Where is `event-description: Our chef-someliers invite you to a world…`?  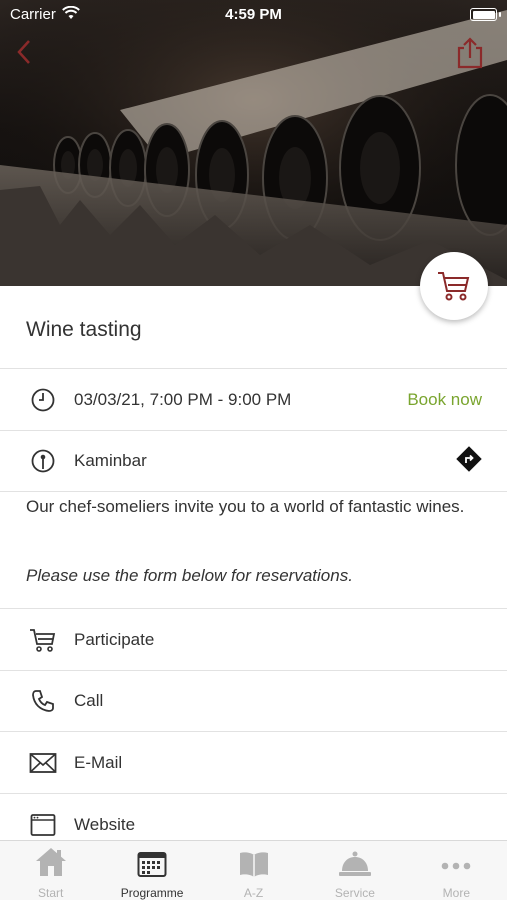
event-description: Our chef-someliers invite you to a world… is located at coordinates (245, 506).